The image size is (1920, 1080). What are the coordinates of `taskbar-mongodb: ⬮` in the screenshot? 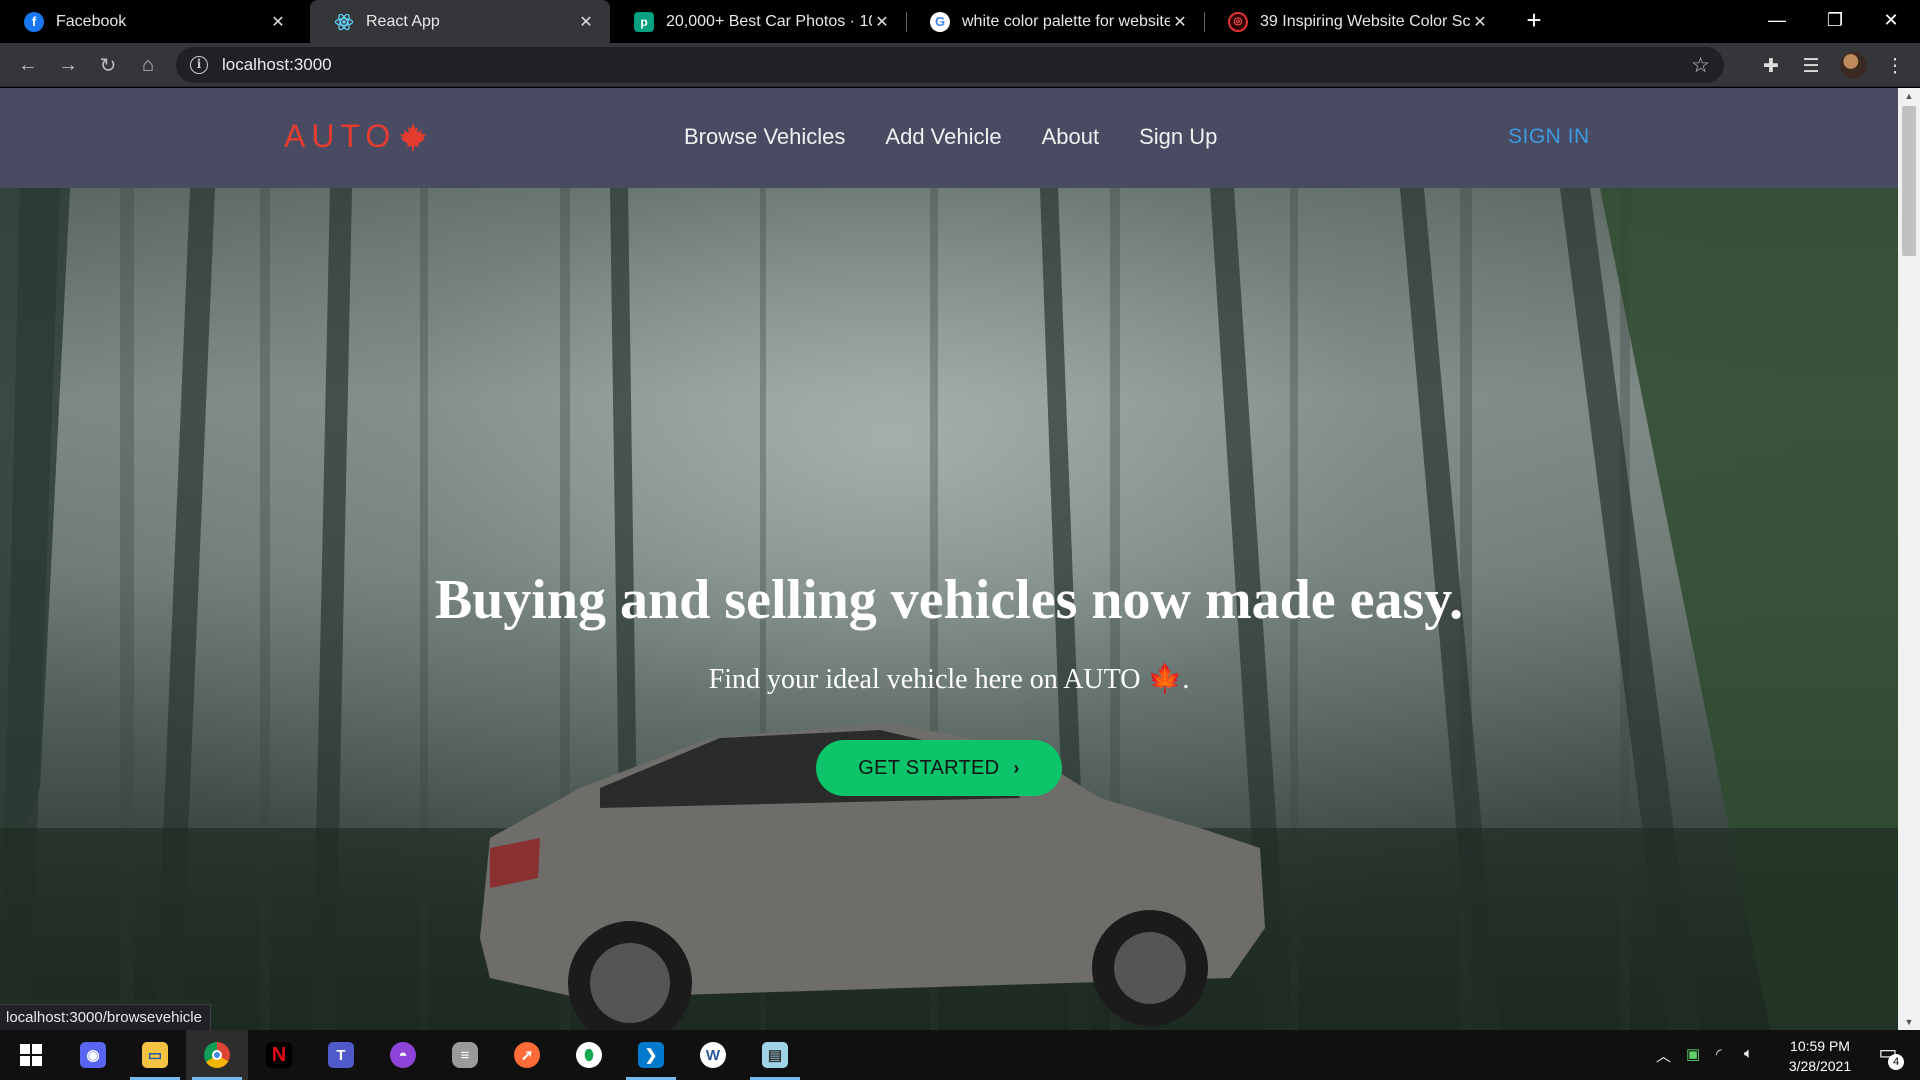 It's located at (589, 1055).